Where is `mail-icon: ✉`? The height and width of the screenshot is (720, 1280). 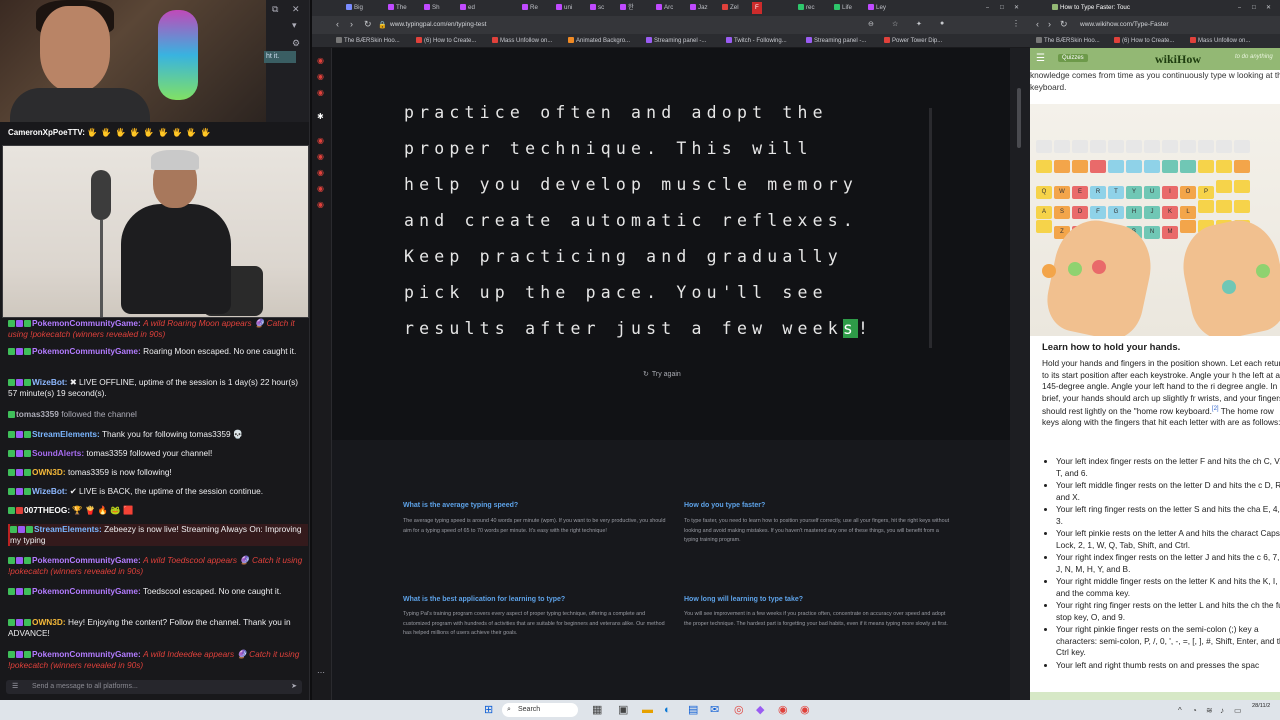 mail-icon: ✉ is located at coordinates (714, 710).